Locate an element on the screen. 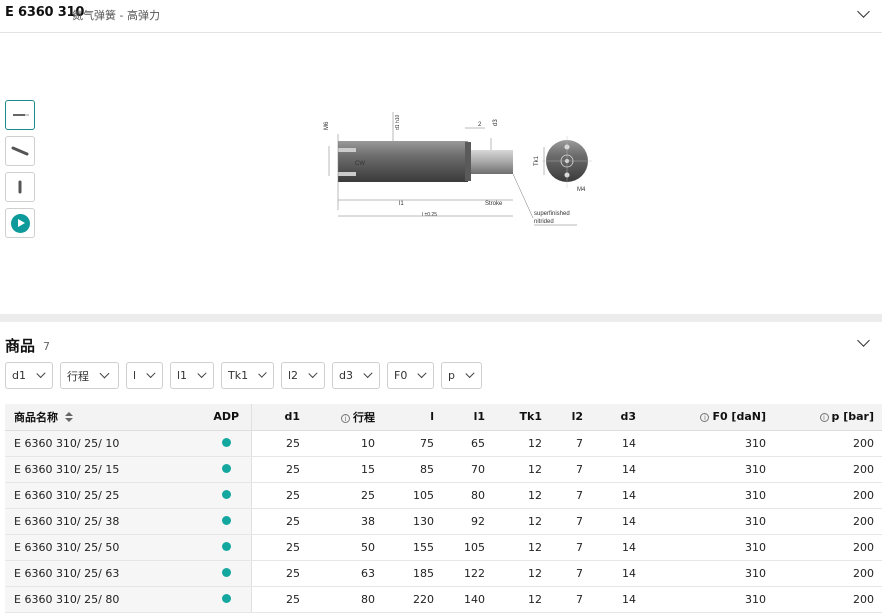  product-name-cell: E 6360 310/ 25/ 63 is located at coordinates (103, 573).